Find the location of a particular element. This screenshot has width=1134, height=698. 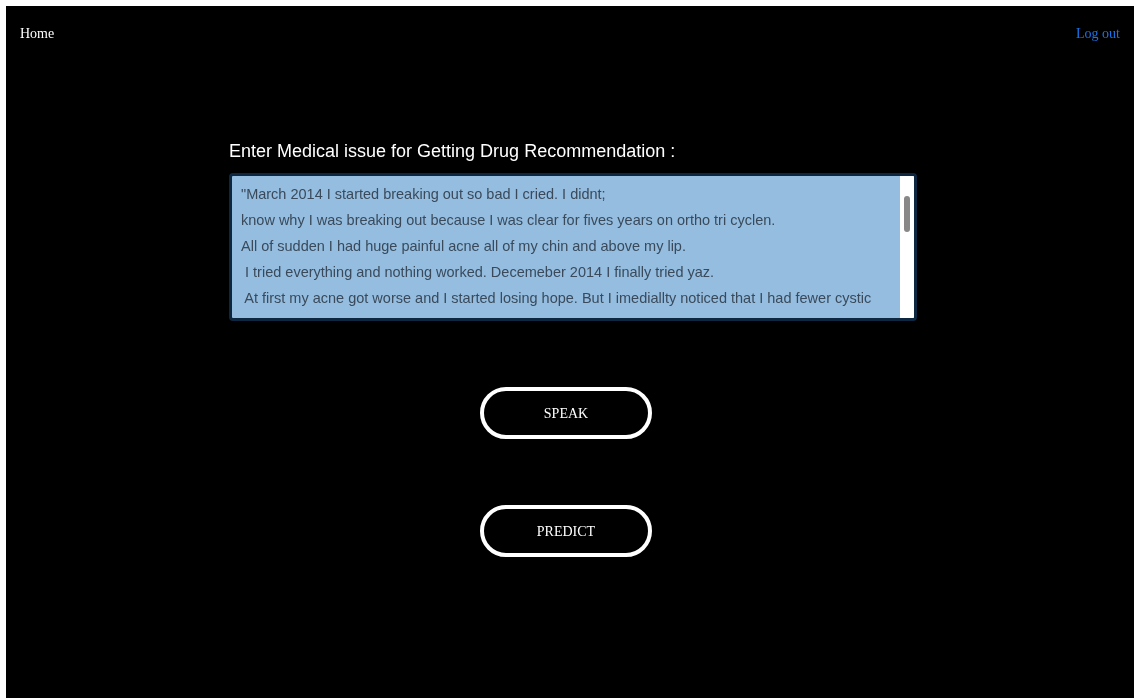

text-line: I tried everything and nothing worked. Decemeber 2014 I finally tried yaz. is located at coordinates (480, 272).